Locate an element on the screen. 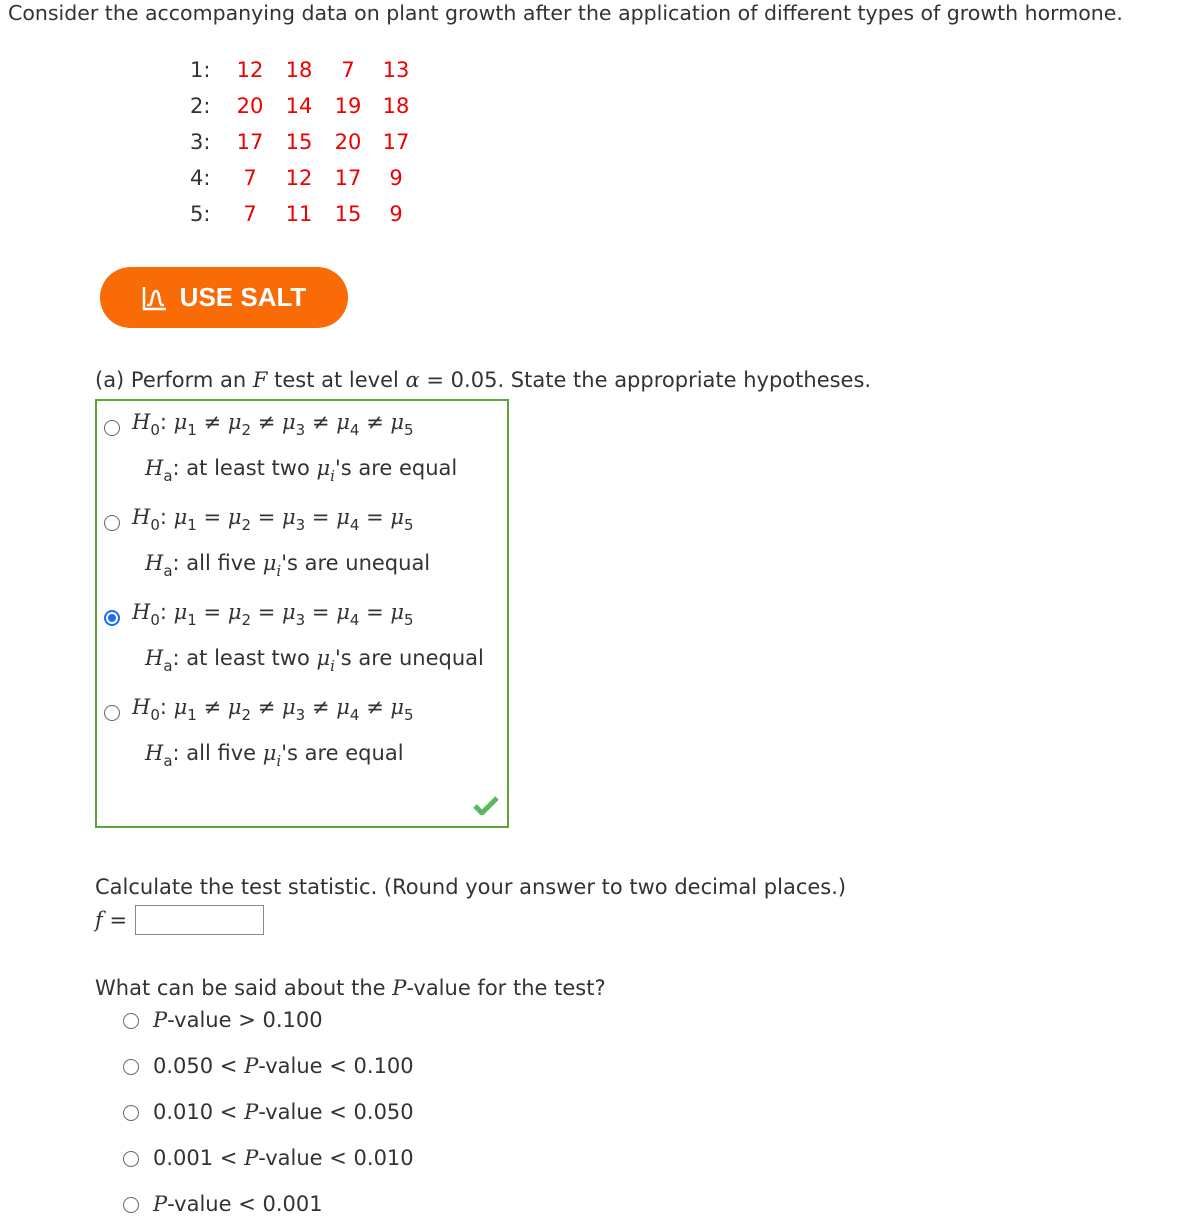 The height and width of the screenshot is (1220, 1200). alternative-hypothesis: Ha: all five μi's are unequal is located at coordinates (288, 565).